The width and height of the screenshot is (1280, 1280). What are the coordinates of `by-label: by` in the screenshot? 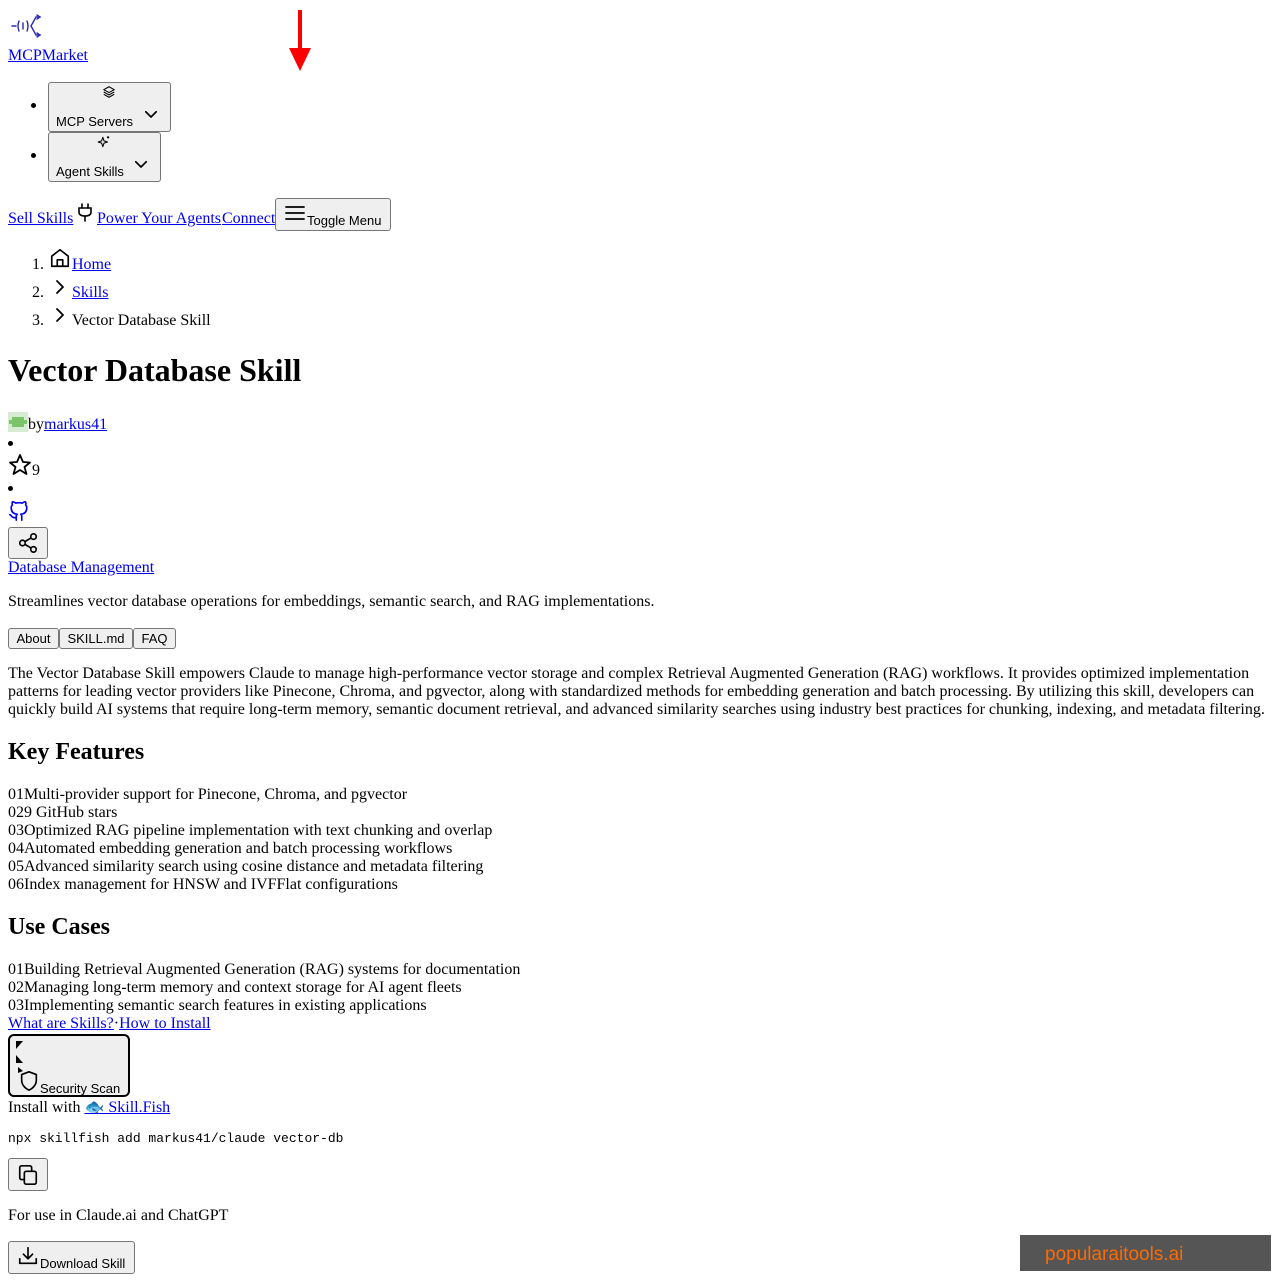 It's located at (36, 424).